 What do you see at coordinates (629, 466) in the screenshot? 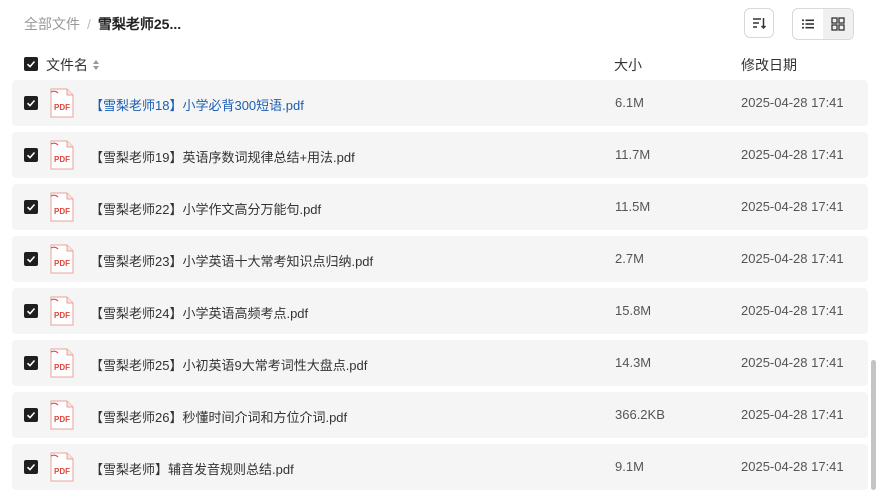
I see `file-size: 9.1M` at bounding box center [629, 466].